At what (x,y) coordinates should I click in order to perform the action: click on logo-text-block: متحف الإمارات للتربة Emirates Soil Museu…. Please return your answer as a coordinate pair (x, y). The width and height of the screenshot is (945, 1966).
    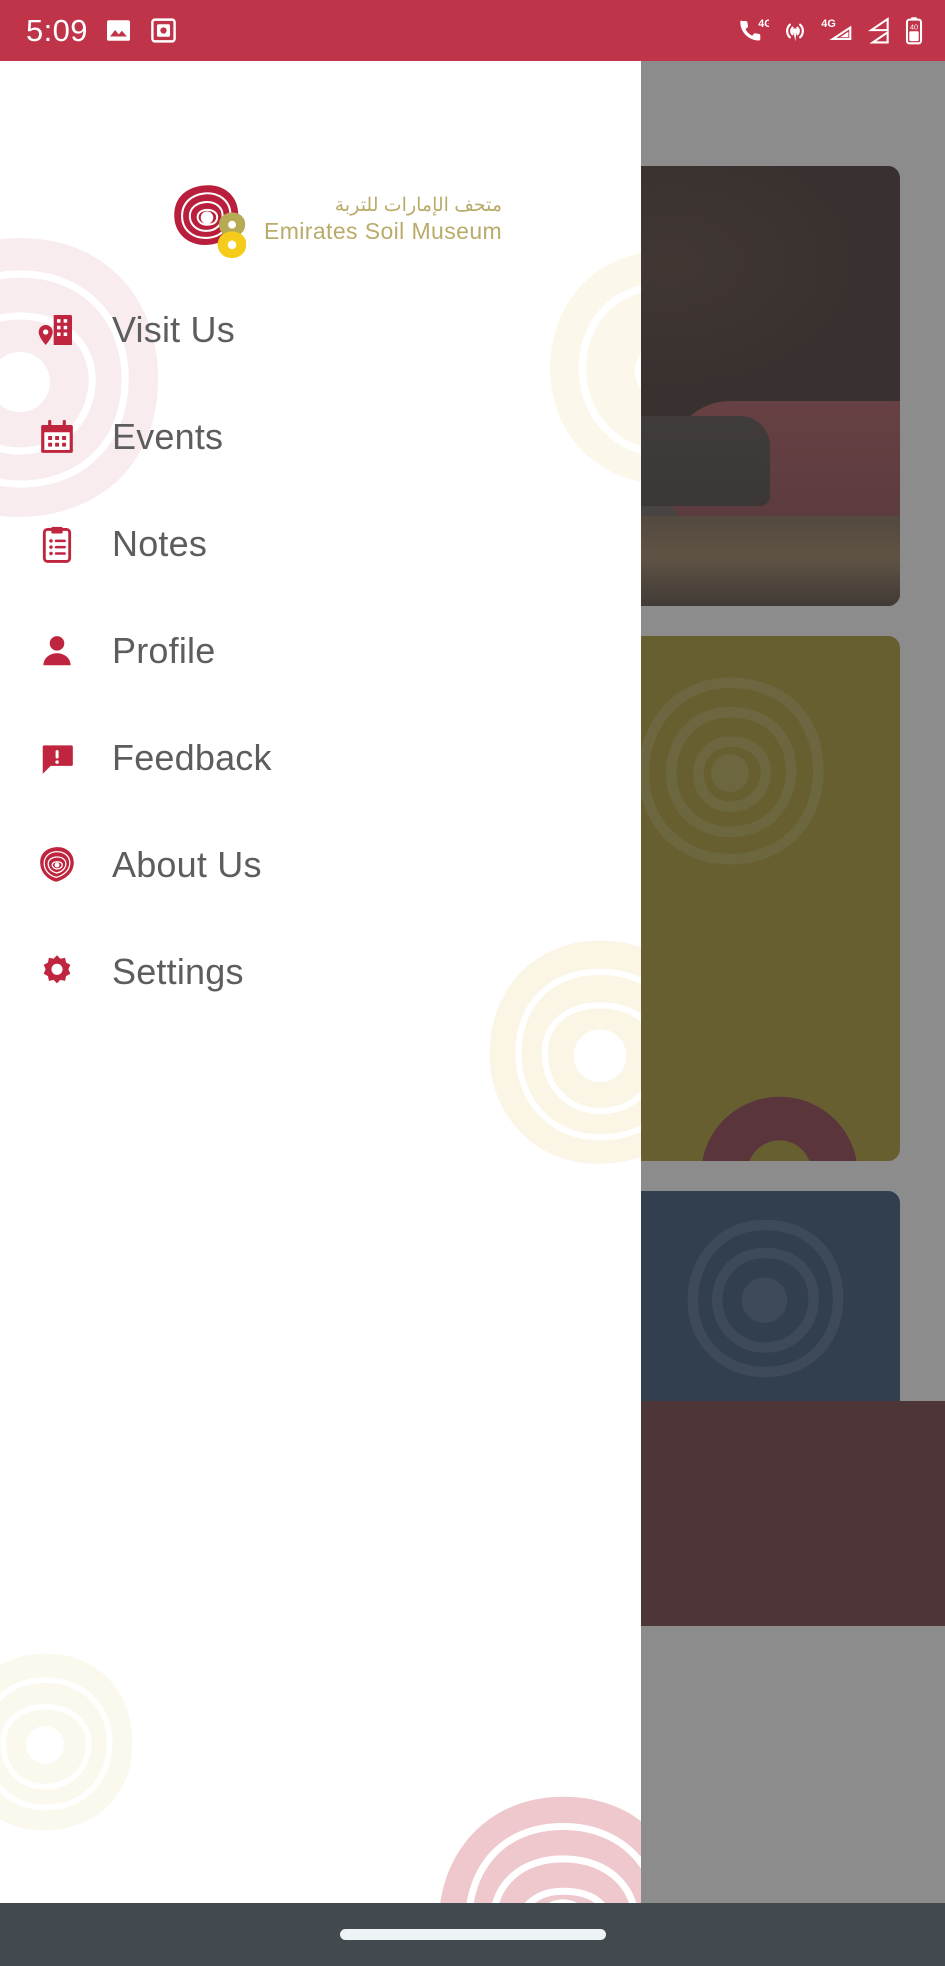
    Looking at the image, I should click on (383, 219).